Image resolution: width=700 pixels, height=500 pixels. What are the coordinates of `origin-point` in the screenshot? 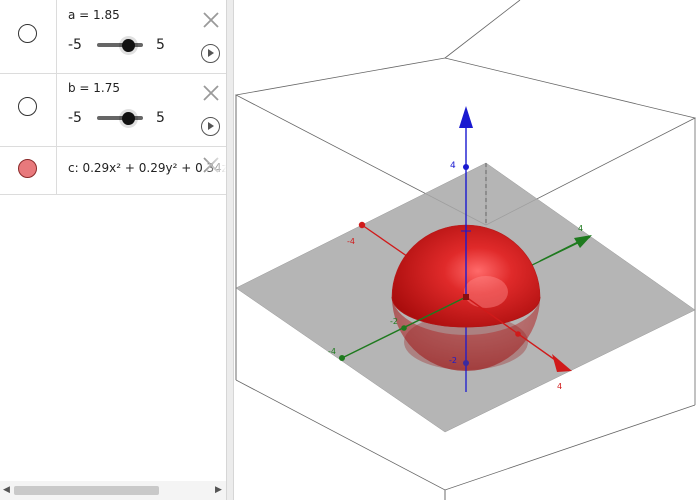 It's located at (466, 297).